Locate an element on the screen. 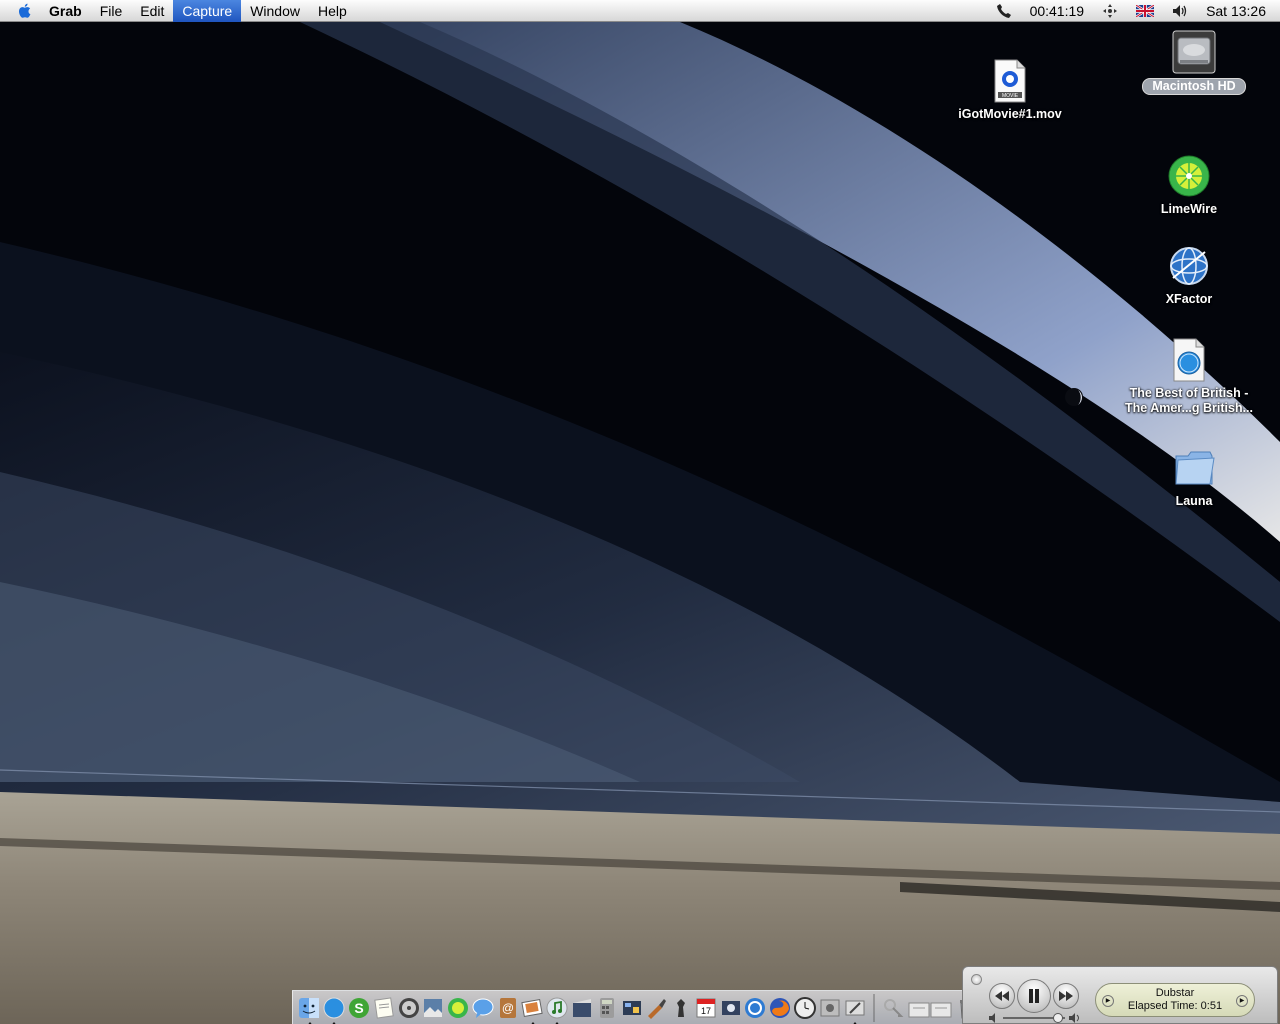 This screenshot has height=1024, width=1280. grab-icon is located at coordinates (855, 1010).